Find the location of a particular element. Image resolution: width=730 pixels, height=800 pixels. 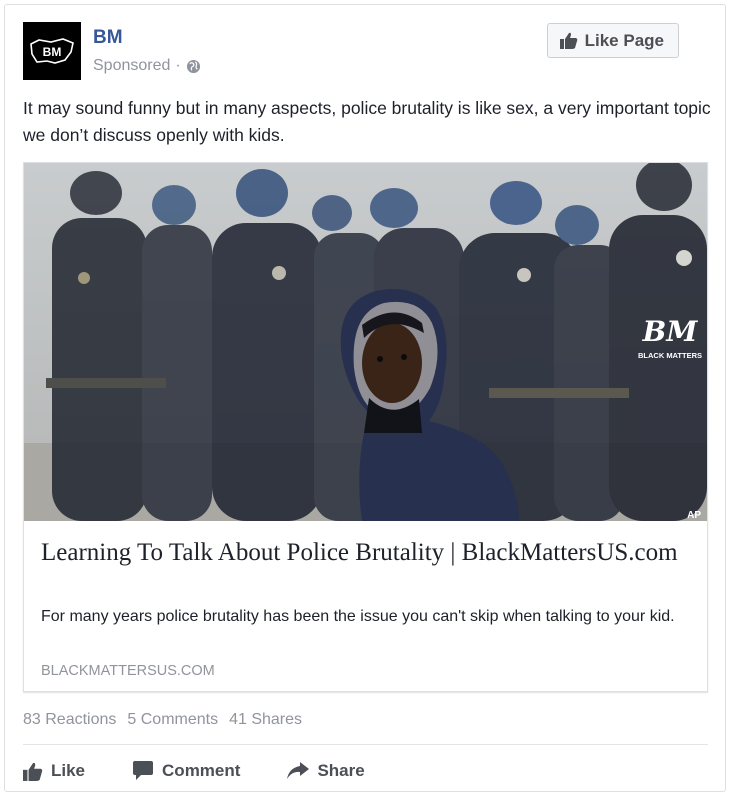

reactions-count: 83 Reactions is located at coordinates (69, 720).